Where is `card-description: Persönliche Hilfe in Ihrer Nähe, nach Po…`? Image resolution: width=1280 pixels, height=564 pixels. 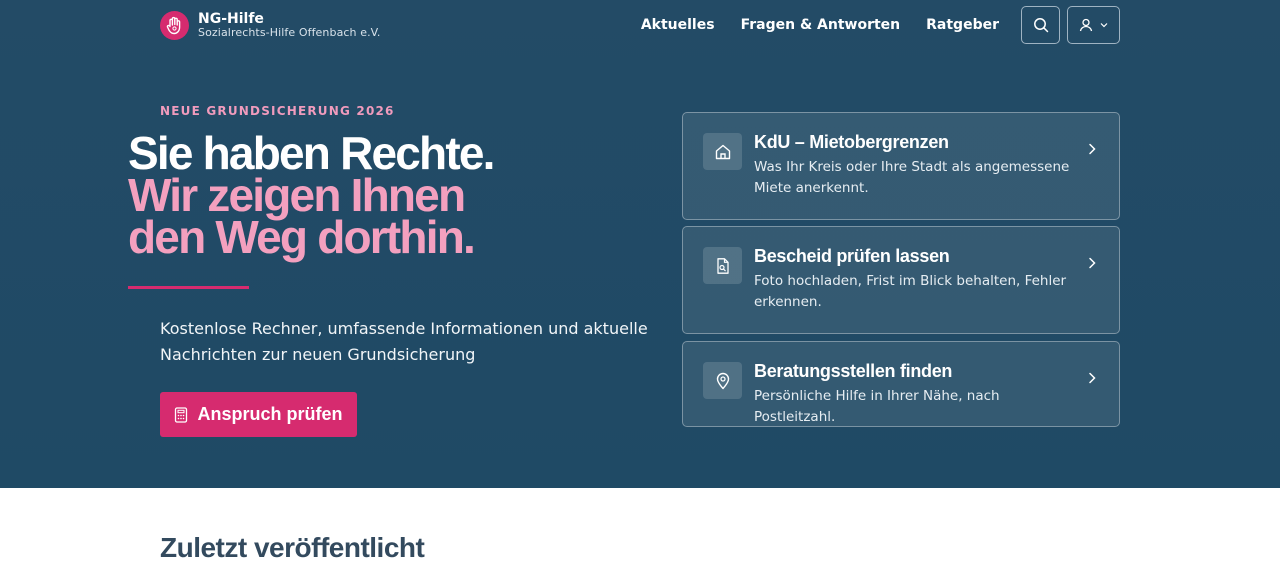
card-description: Persönliche Hilfe in Ihrer Nähe, nach Po… is located at coordinates (877, 406).